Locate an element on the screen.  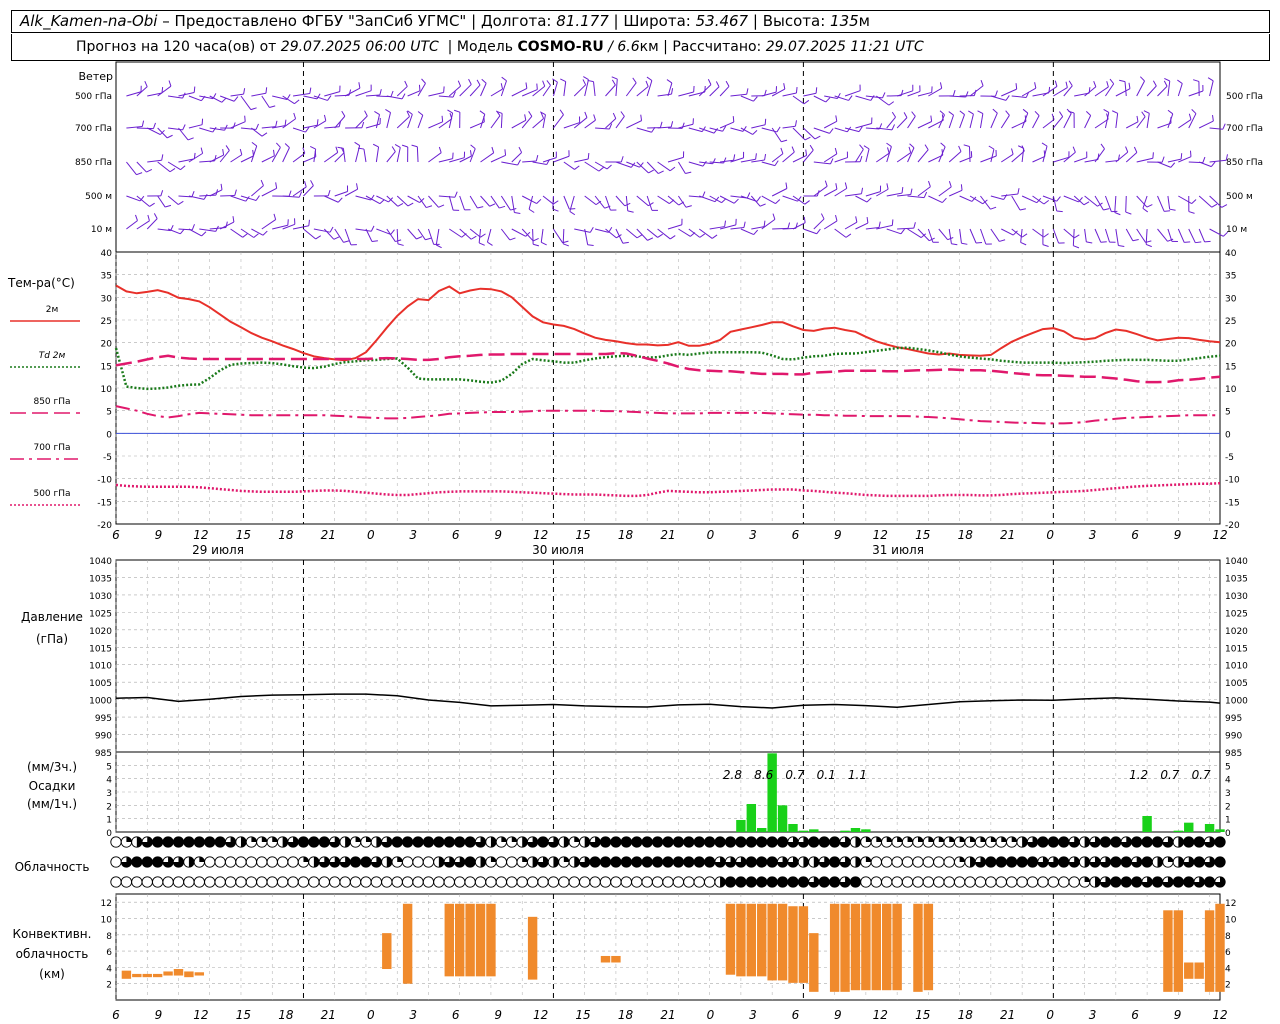
precip-axis-tick-right: 2 is located at coordinates (1228, 807).